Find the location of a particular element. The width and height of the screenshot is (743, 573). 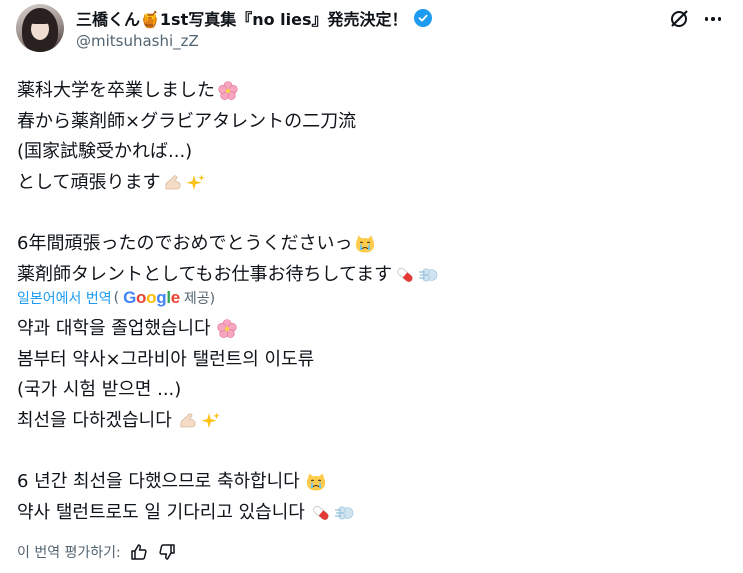

author-handle: @mitsuhashi_zZ is located at coordinates (137, 41).